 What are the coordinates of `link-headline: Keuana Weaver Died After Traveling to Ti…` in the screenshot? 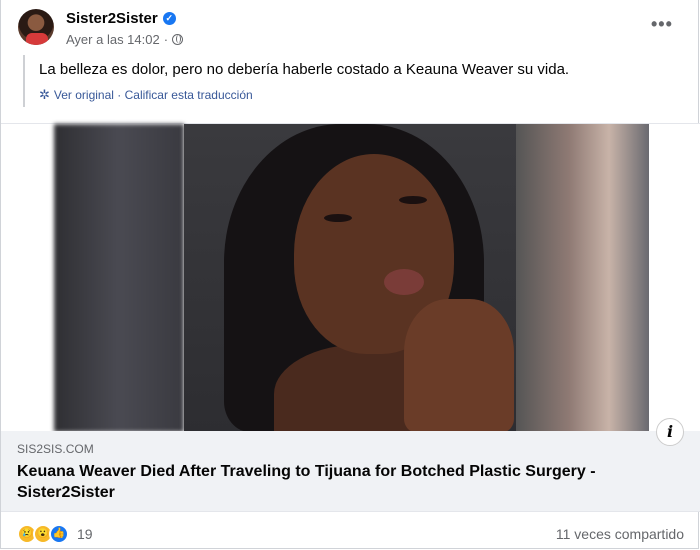 It's located at (337, 482).